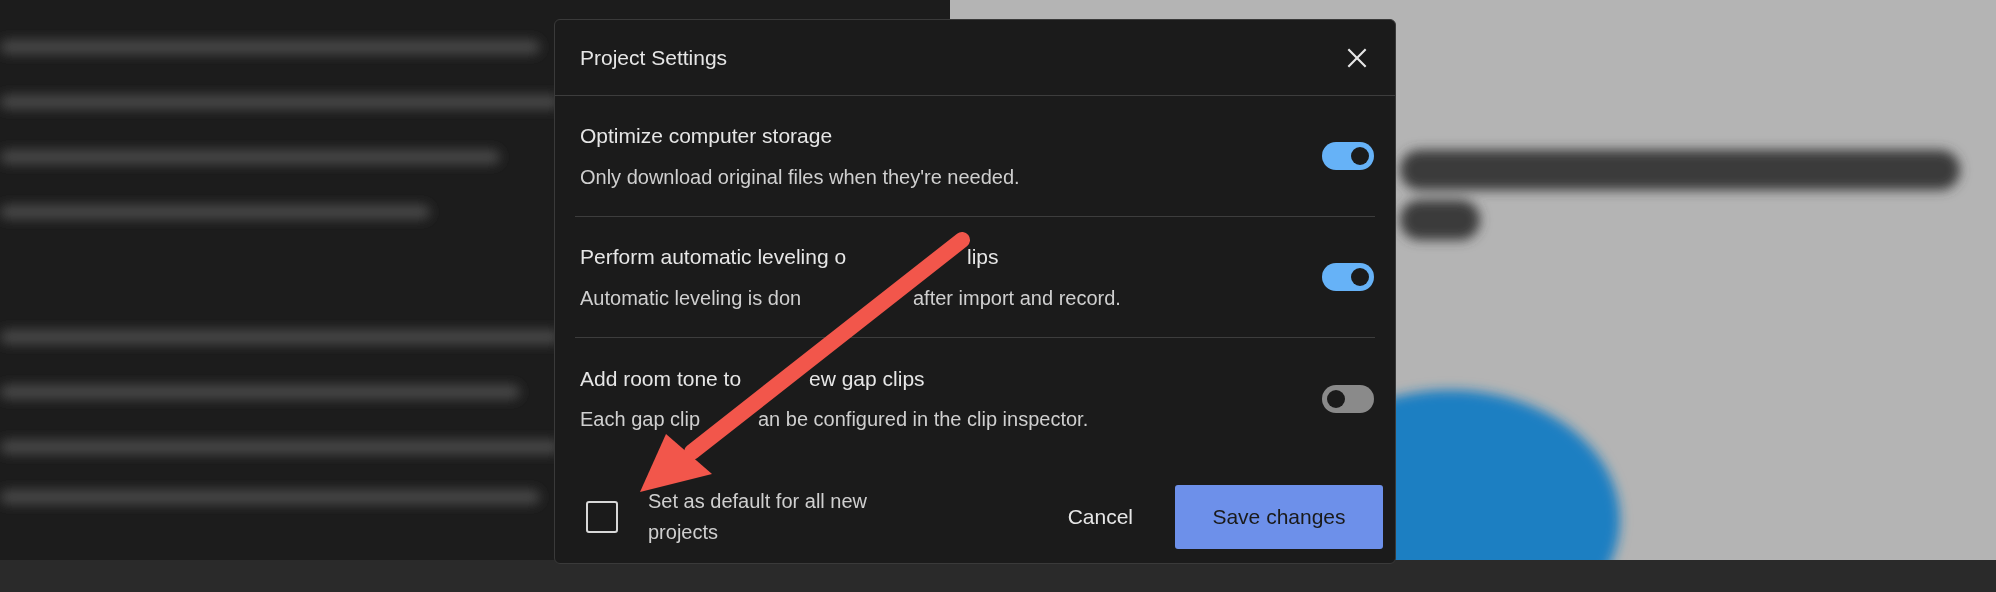 This screenshot has width=1996, height=592. Describe the element at coordinates (867, 378) in the screenshot. I see `setting-title: ew gap clips` at that location.